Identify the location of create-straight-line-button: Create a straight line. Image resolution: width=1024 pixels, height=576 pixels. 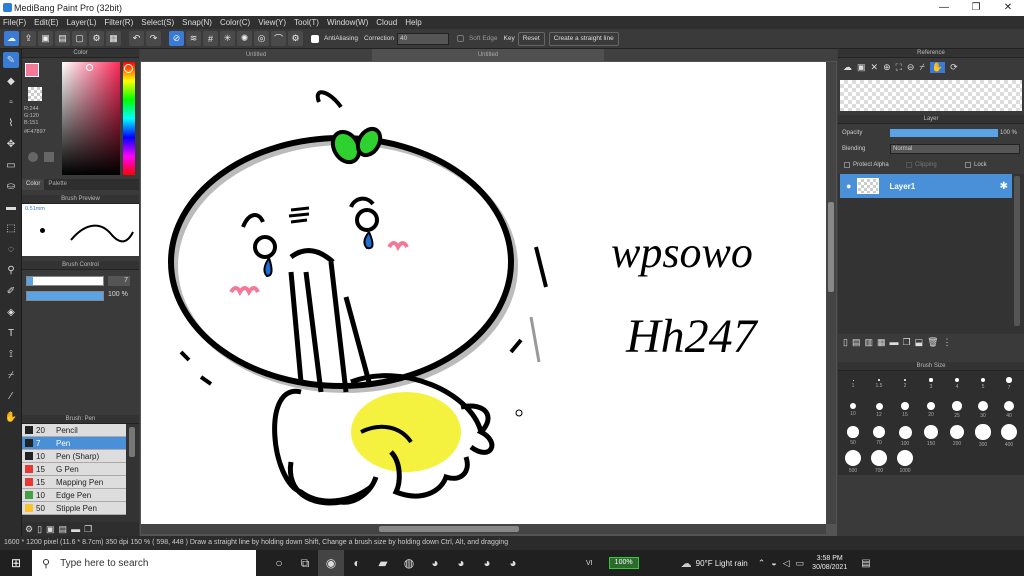
(583, 38).